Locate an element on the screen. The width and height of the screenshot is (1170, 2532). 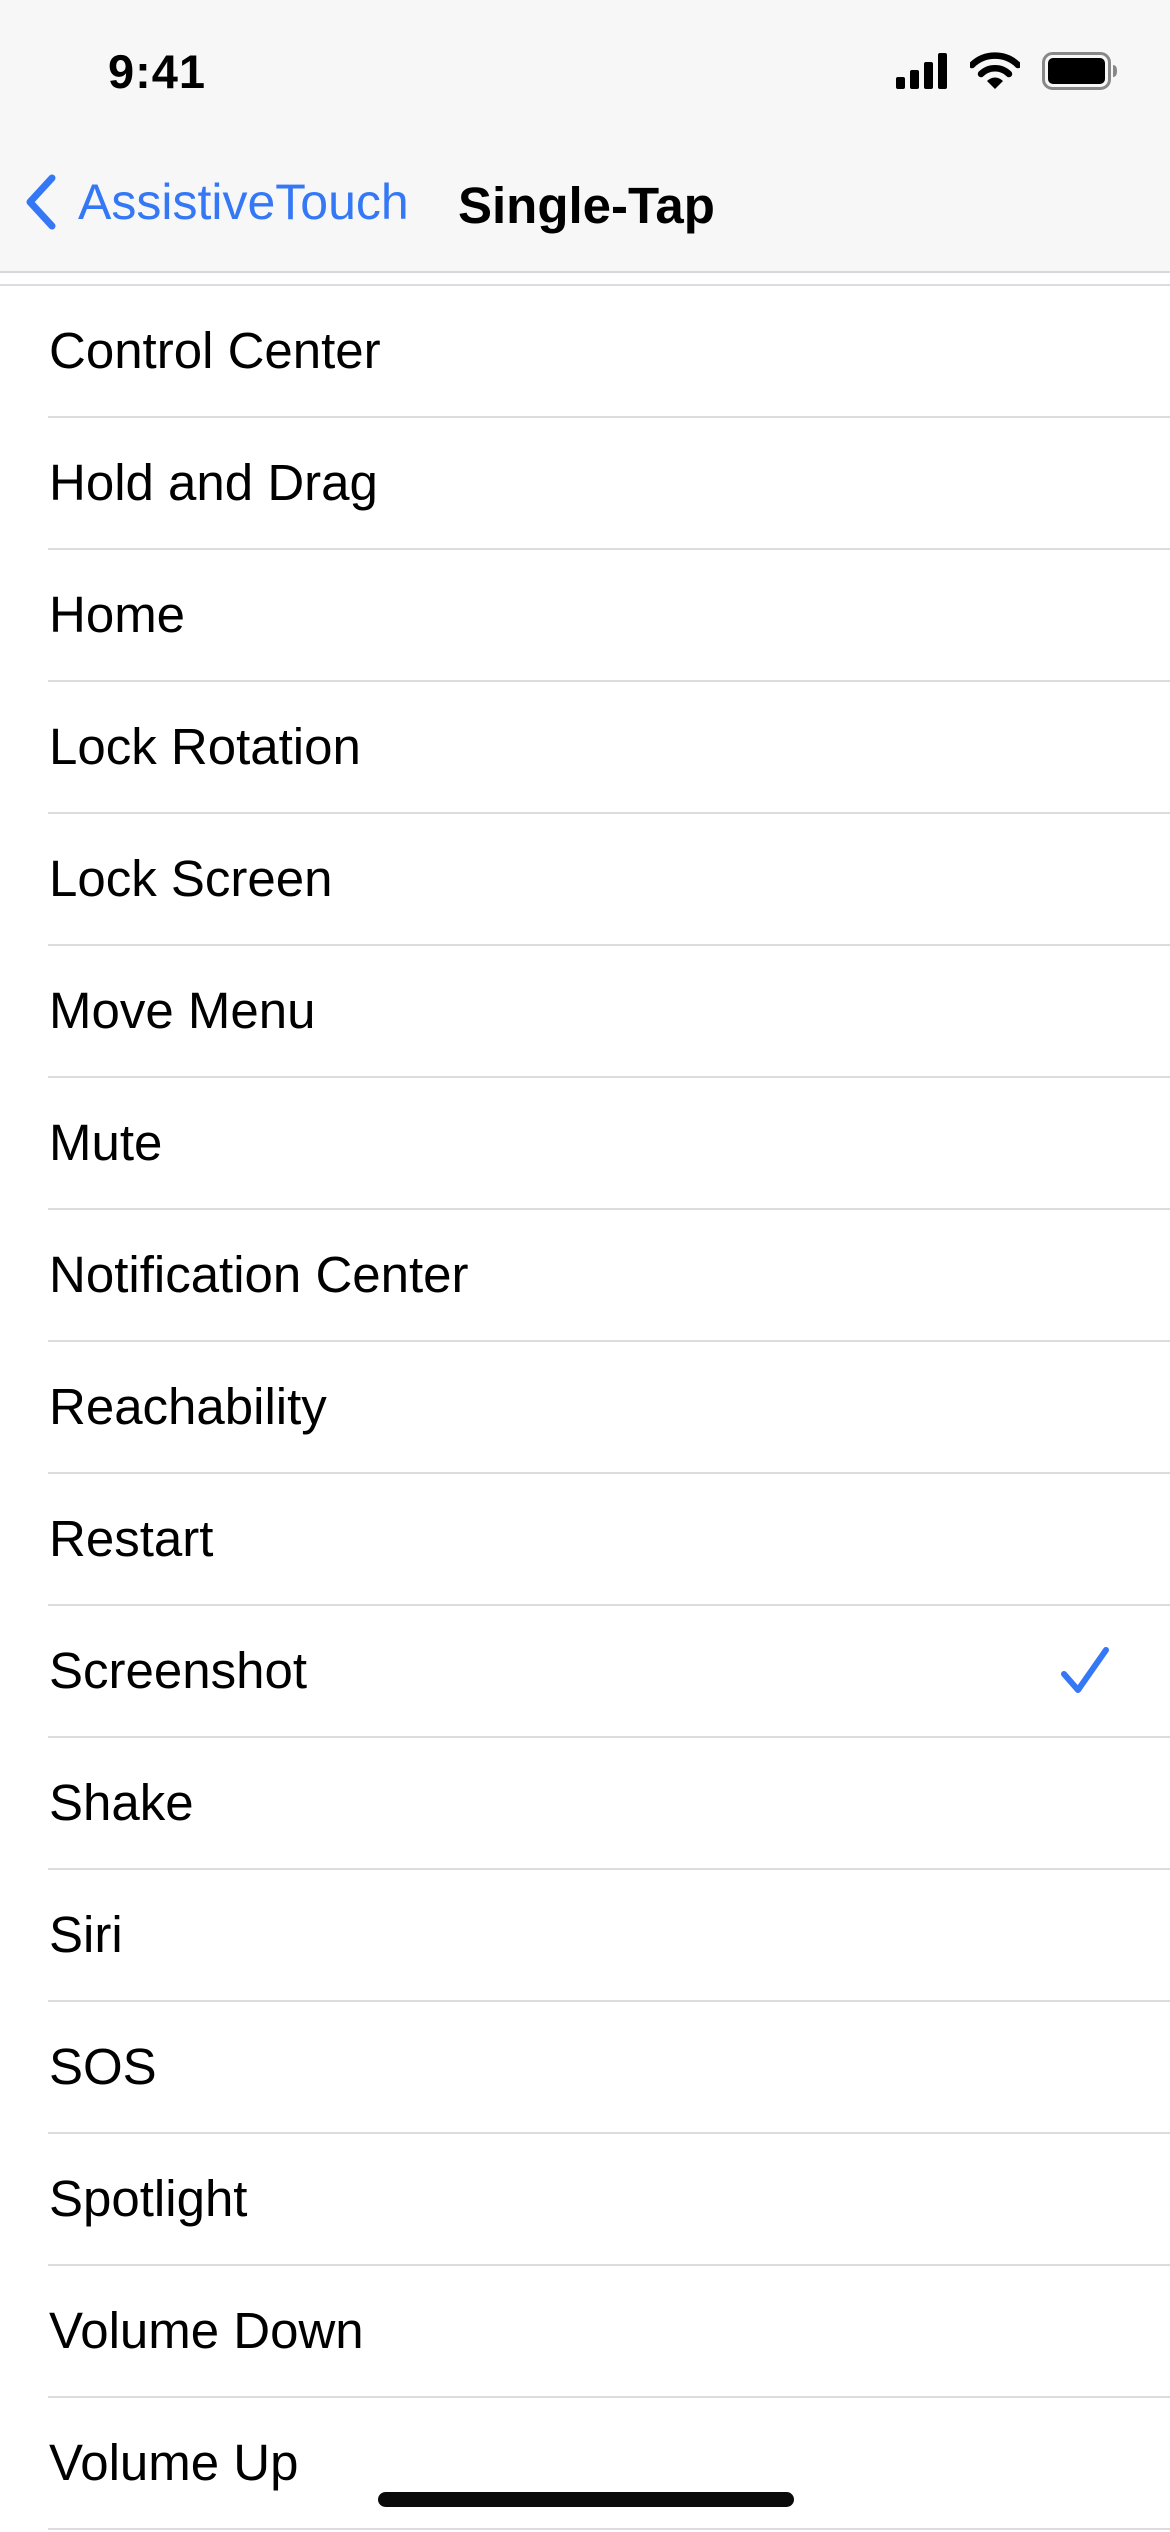
wifi-icon is located at coordinates (995, 70).